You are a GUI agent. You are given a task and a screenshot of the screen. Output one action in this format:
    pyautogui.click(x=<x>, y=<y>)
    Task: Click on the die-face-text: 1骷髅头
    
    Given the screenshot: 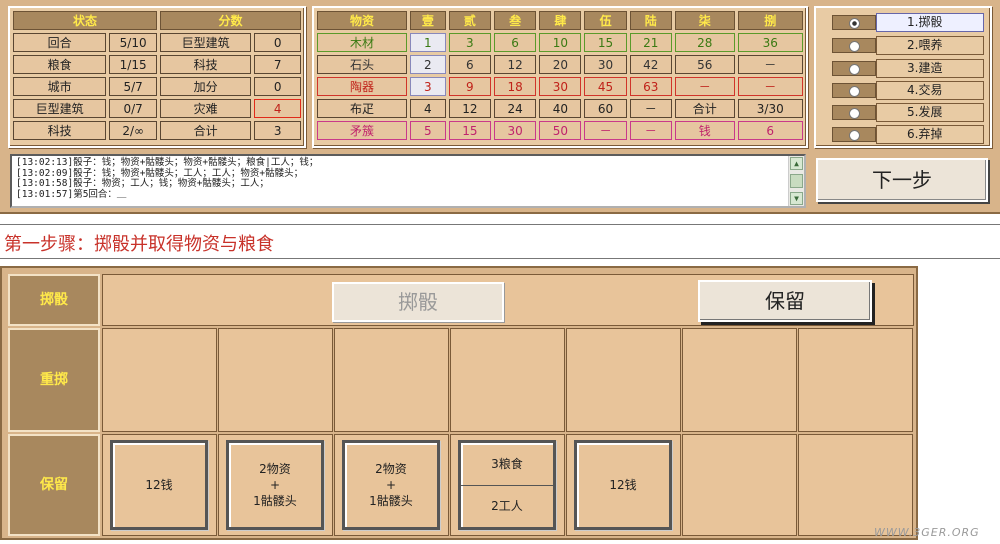 What is the action you would take?
    pyautogui.click(x=275, y=501)
    